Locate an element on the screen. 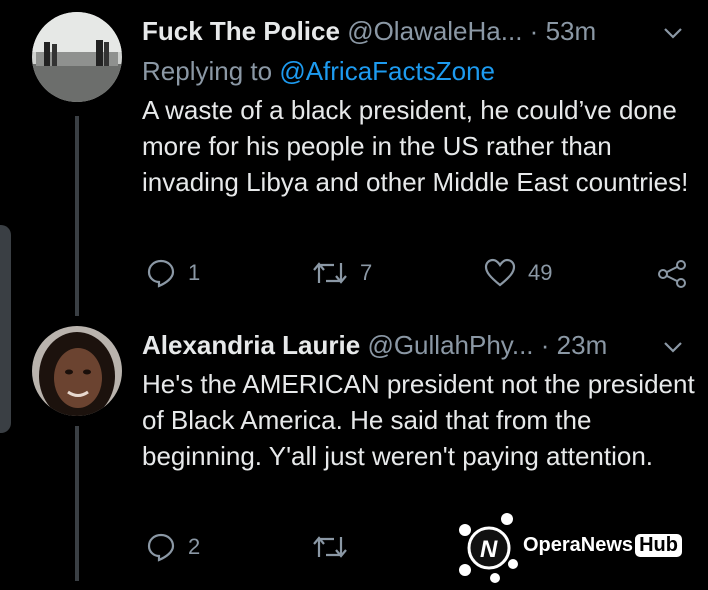  retweet-button: 7 is located at coordinates (342, 273).